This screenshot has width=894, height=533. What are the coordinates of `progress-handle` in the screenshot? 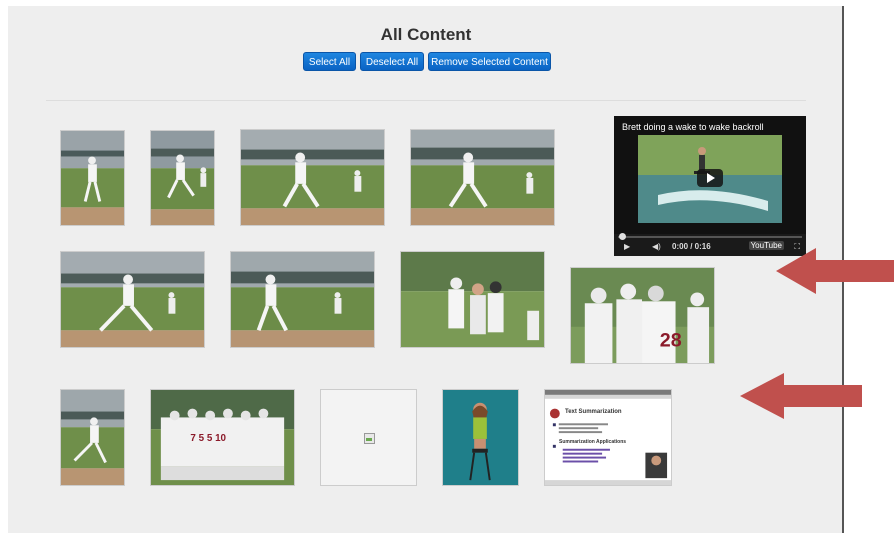 It's located at (622, 236).